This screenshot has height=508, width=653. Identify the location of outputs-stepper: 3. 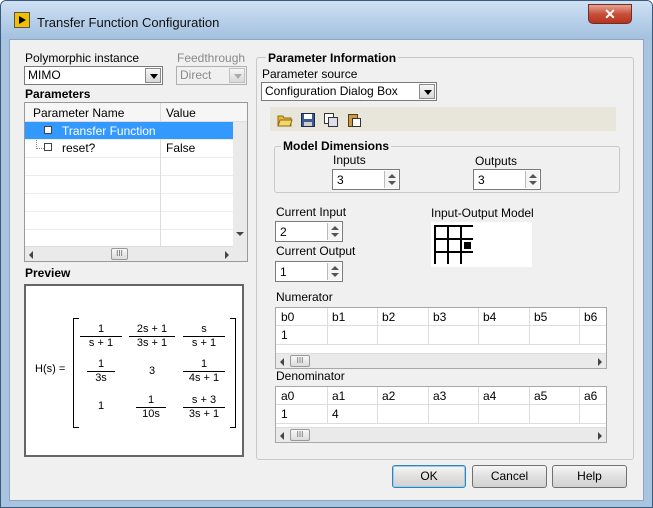
(507, 179).